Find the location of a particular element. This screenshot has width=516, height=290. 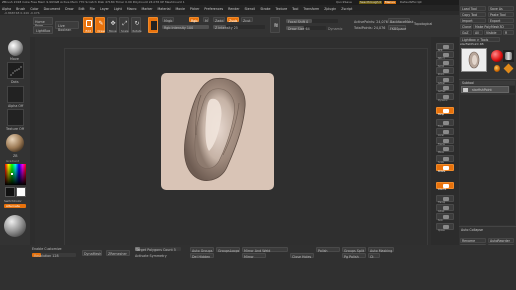

document-viewport is located at coordinates (217, 131).